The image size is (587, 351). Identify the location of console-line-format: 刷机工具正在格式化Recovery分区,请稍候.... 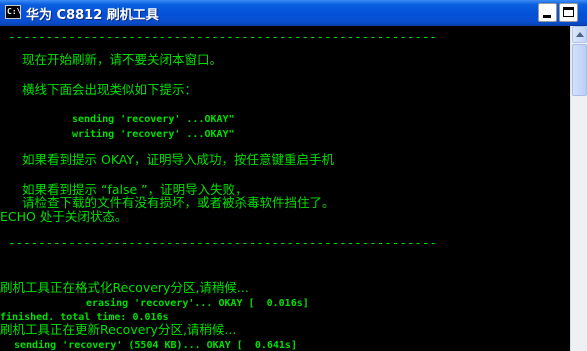
(124, 287).